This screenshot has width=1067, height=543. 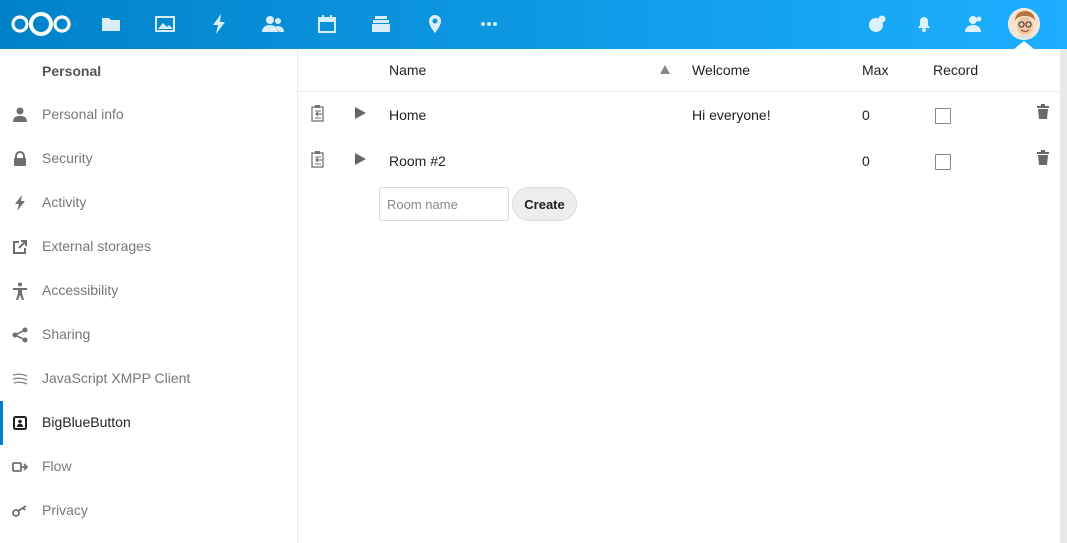 I want to click on share-icon, so click(x=20, y=335).